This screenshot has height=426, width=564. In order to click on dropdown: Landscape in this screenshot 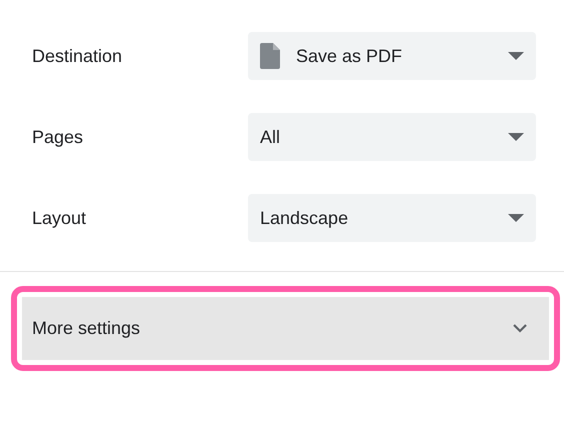, I will do `click(392, 218)`.